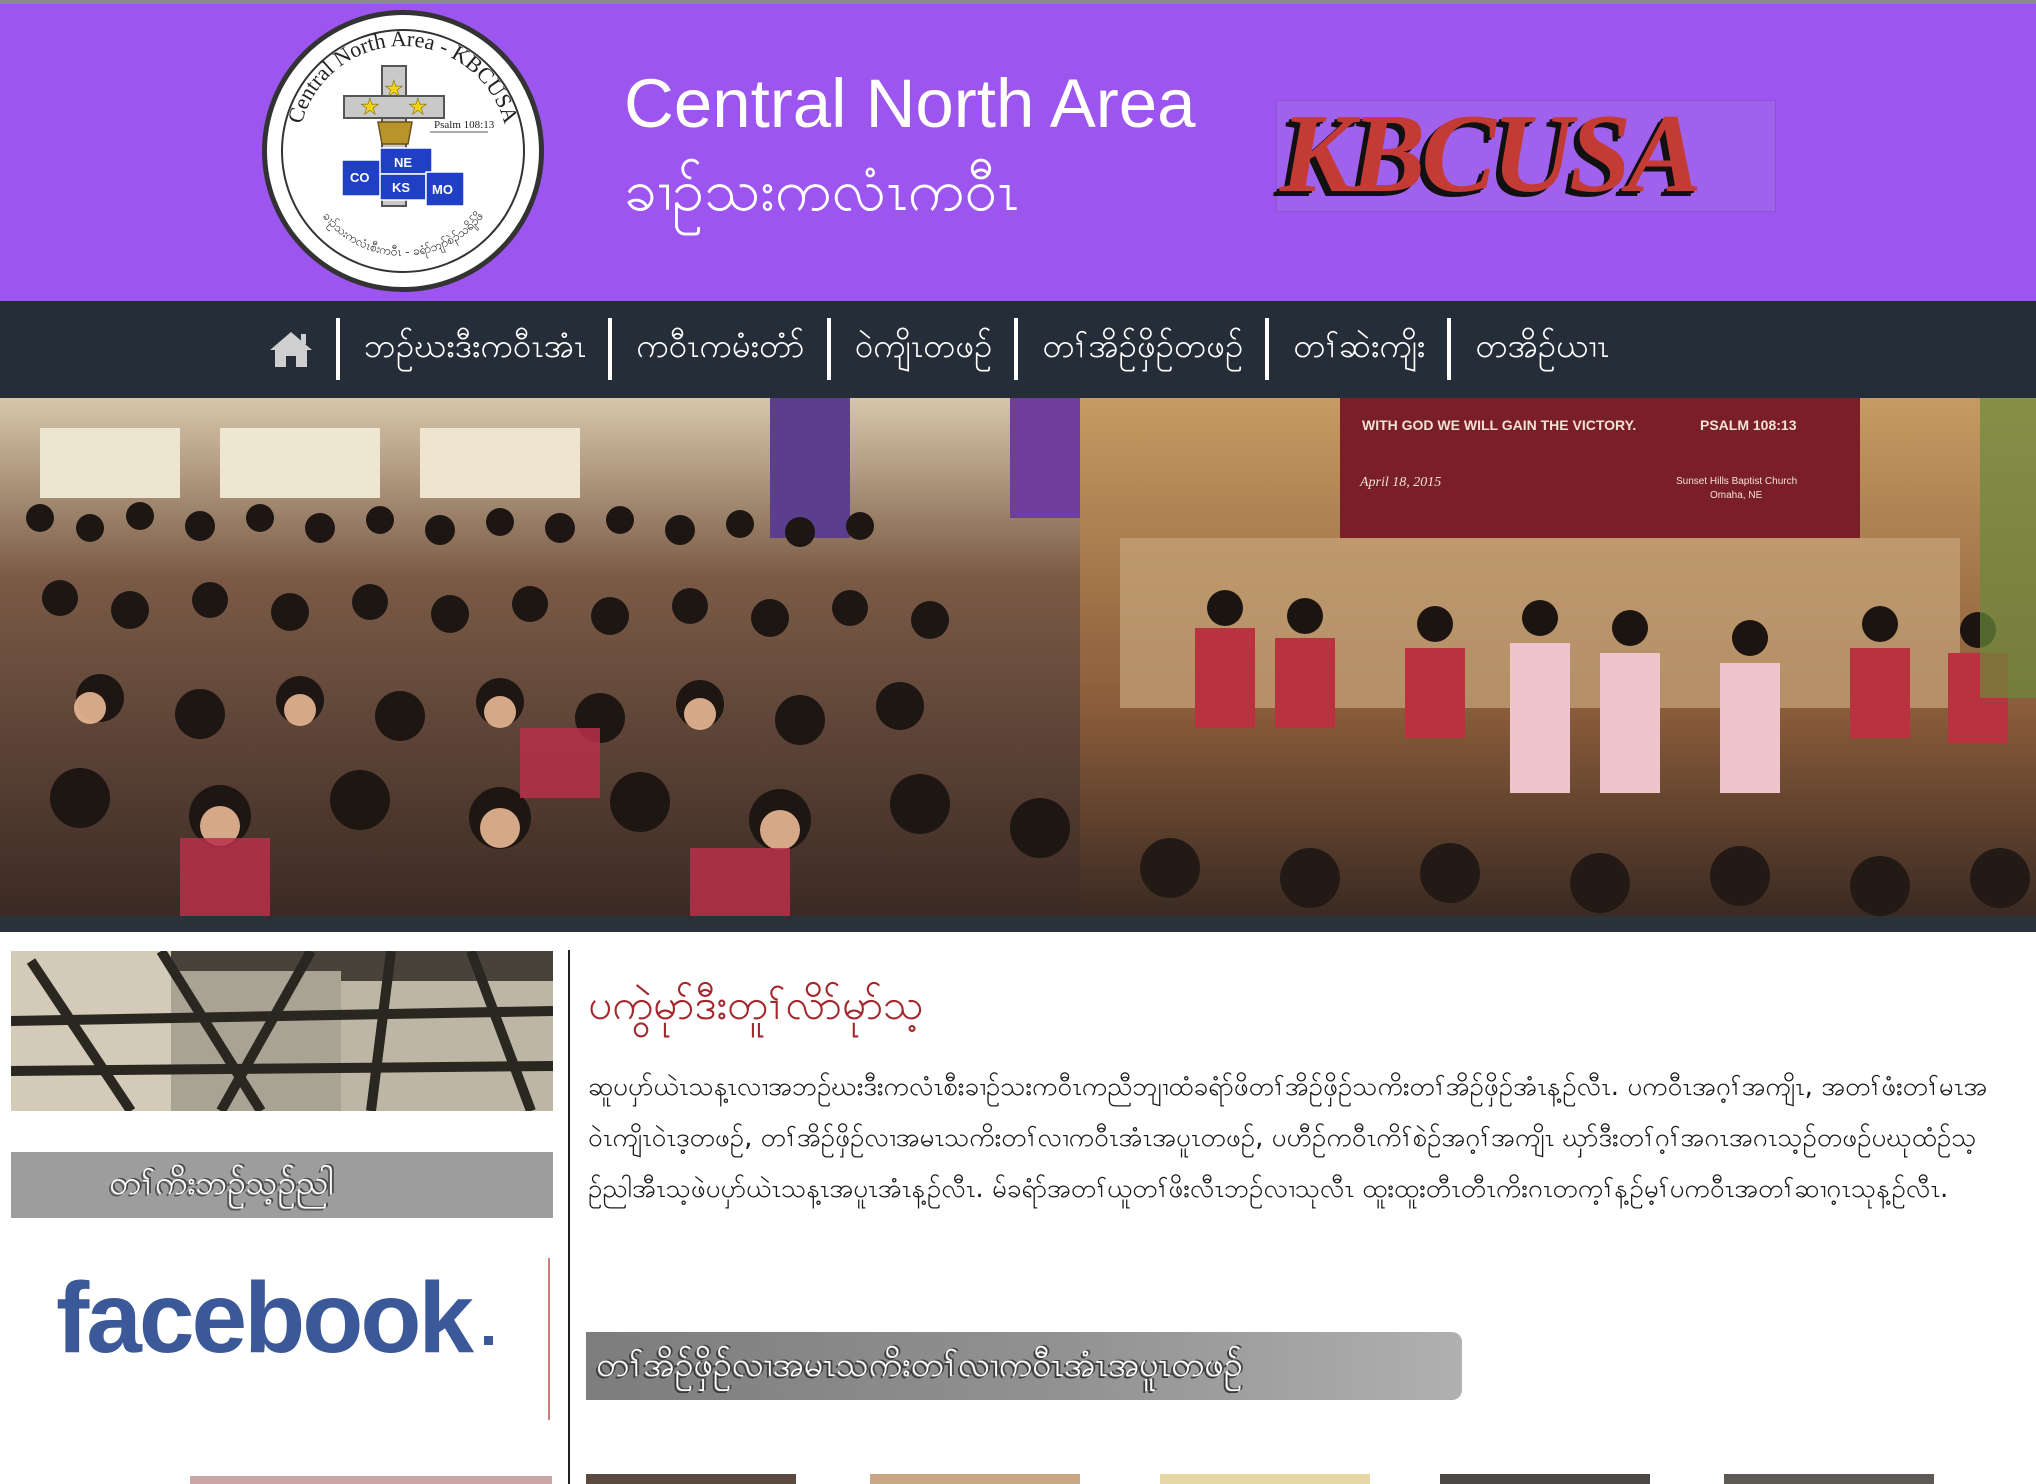  I want to click on hero-banner-date: April 18, 2015, so click(1400, 482).